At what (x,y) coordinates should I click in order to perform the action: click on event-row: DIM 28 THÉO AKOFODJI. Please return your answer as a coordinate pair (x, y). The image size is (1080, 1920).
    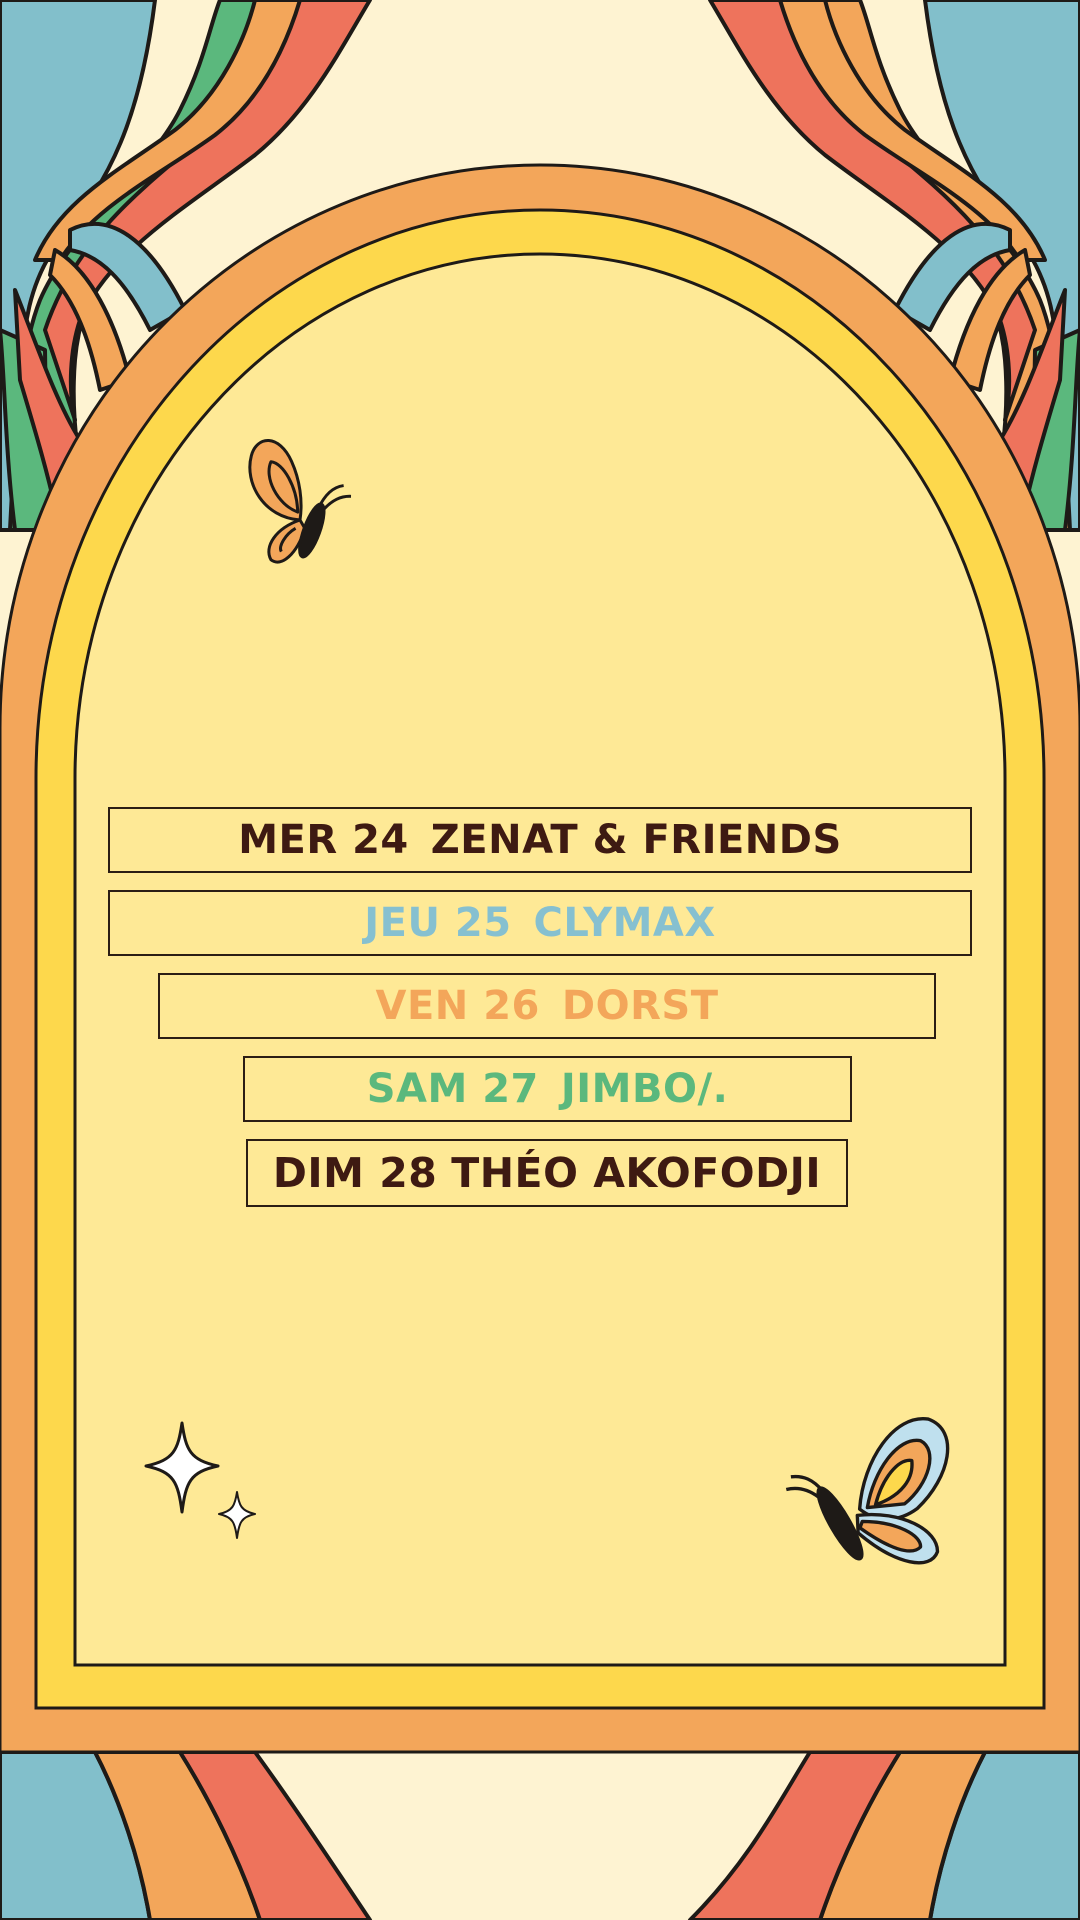
    Looking at the image, I should click on (547, 1173).